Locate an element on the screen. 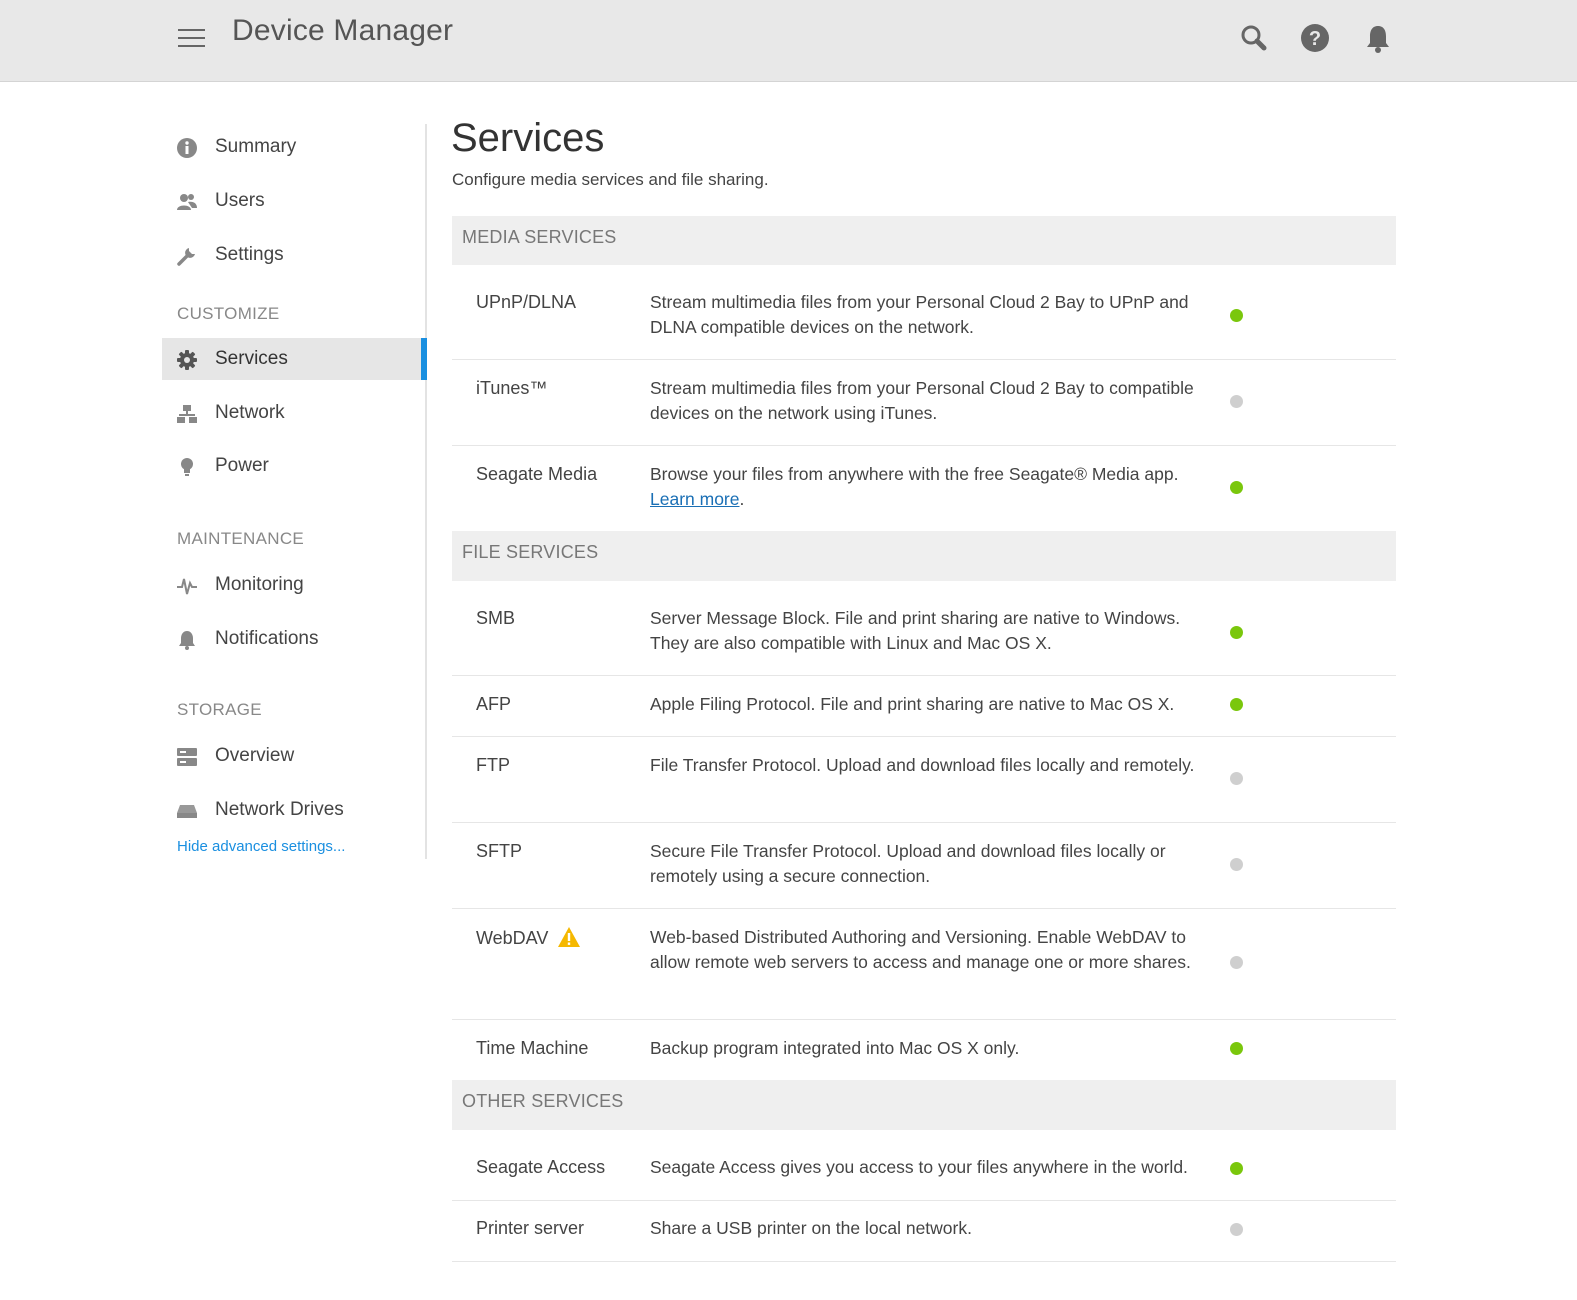  search-icon is located at coordinates (1254, 38).